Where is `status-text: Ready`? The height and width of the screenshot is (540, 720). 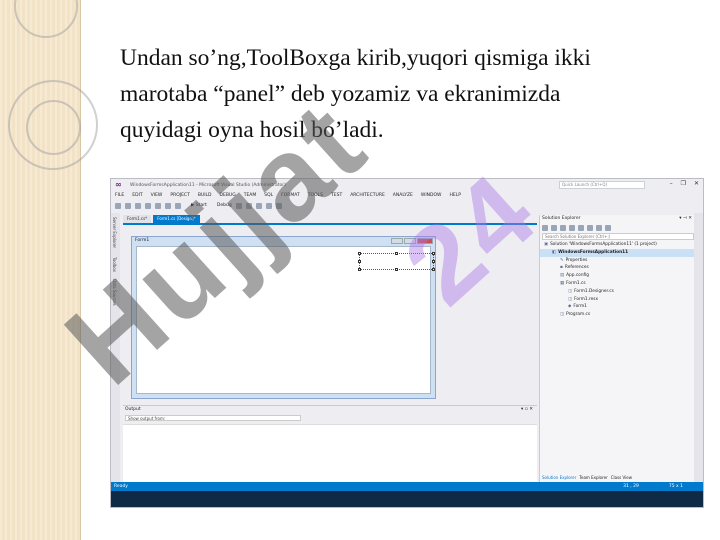
status-text: Ready is located at coordinates (121, 486).